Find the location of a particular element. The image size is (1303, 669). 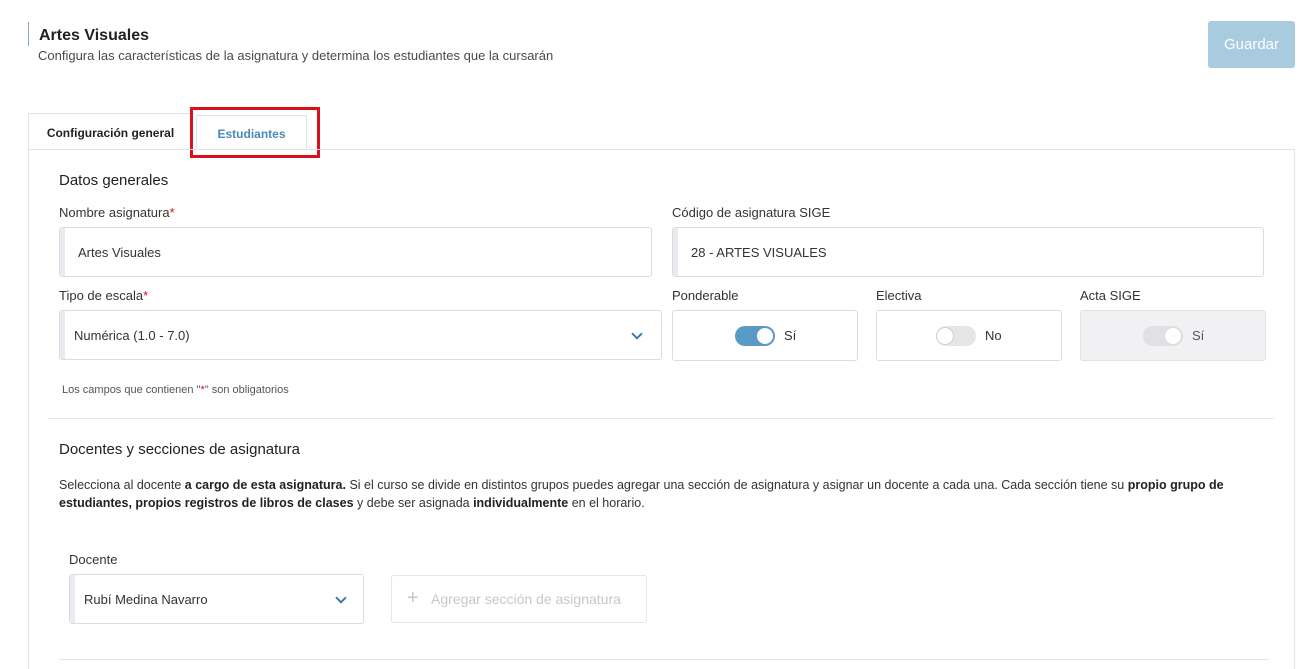

scale-label: Tipo de escala* is located at coordinates (103, 295).